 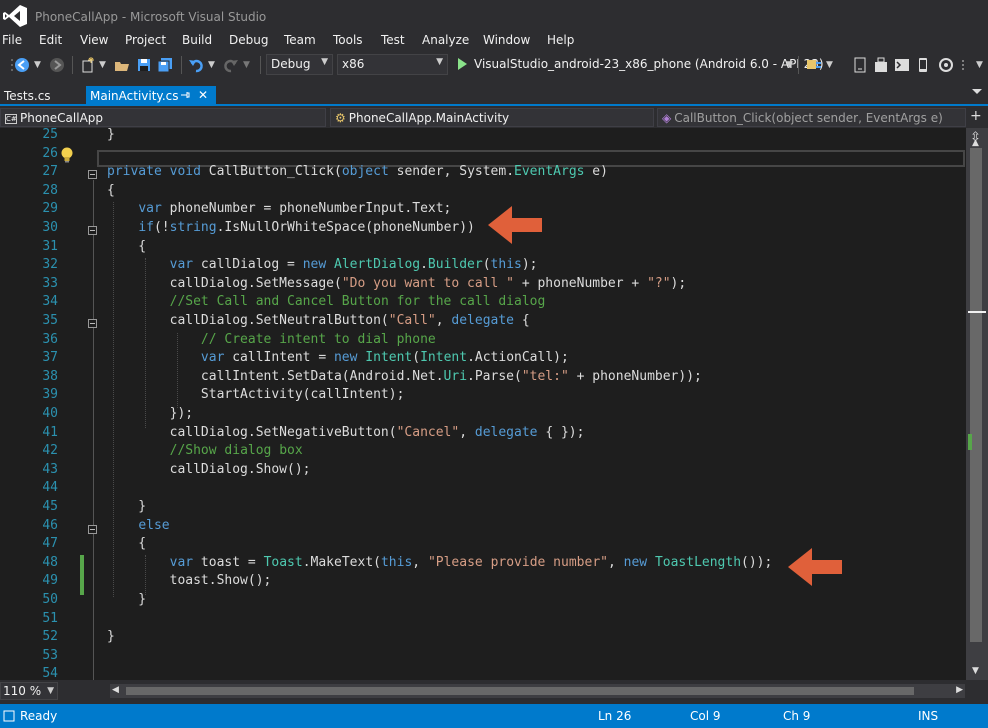 What do you see at coordinates (50, 135) in the screenshot?
I see `line-number: 25` at bounding box center [50, 135].